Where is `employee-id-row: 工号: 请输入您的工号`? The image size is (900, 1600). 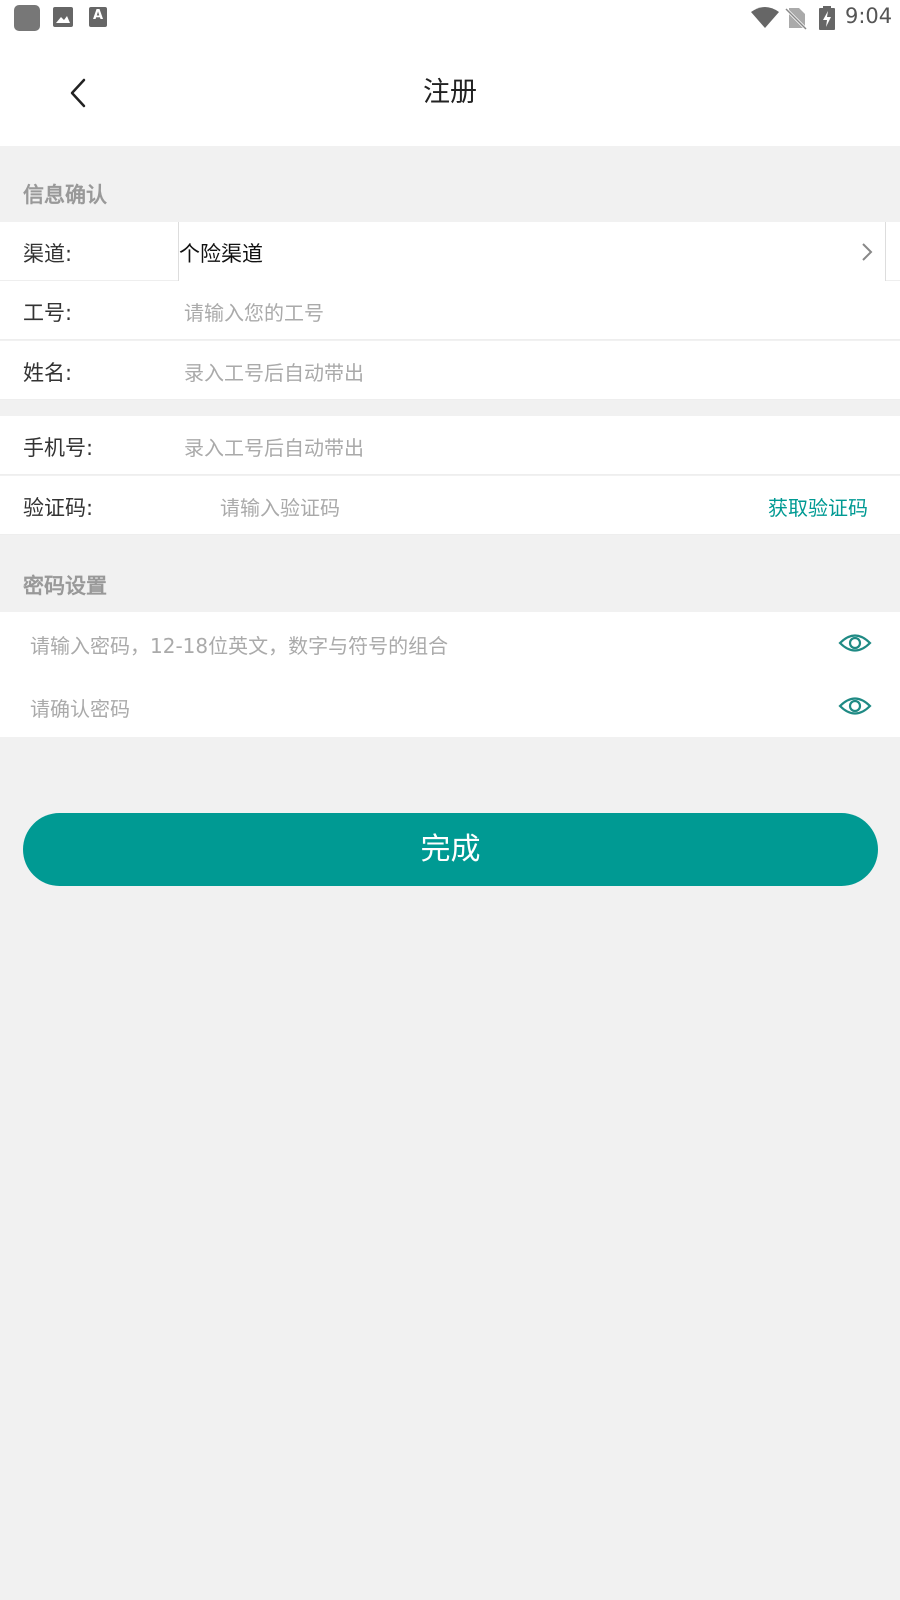 employee-id-row: 工号: 请输入您的工号 is located at coordinates (450, 310).